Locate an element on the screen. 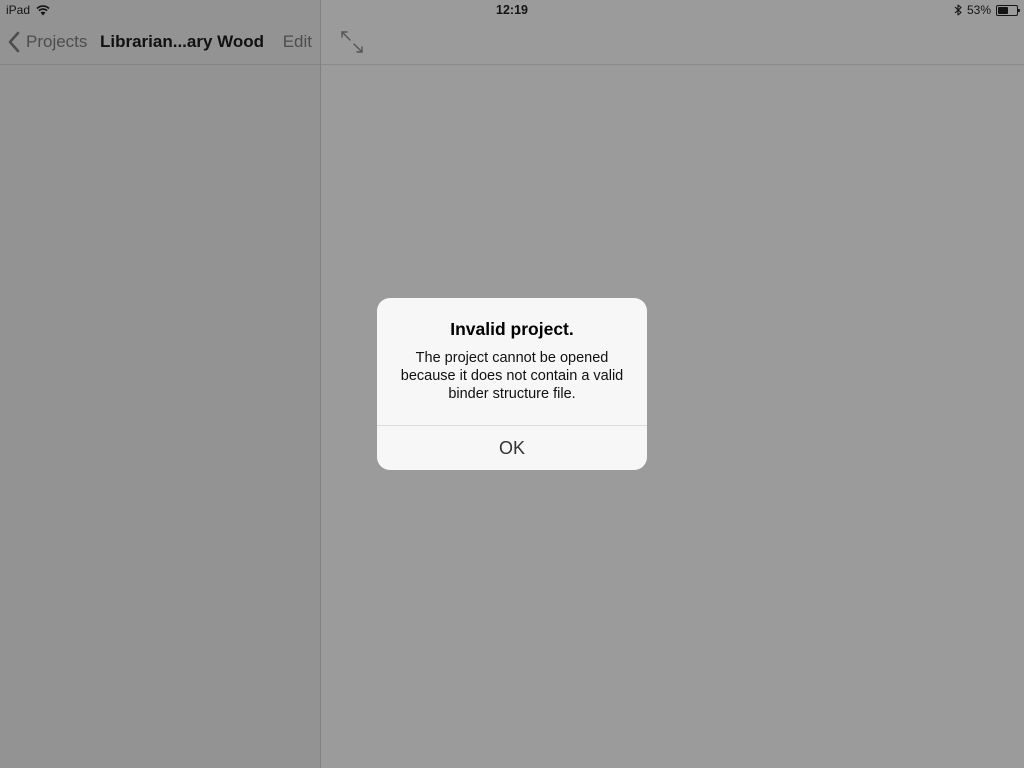 The height and width of the screenshot is (768, 1024). battery-icon is located at coordinates (1008, 10).